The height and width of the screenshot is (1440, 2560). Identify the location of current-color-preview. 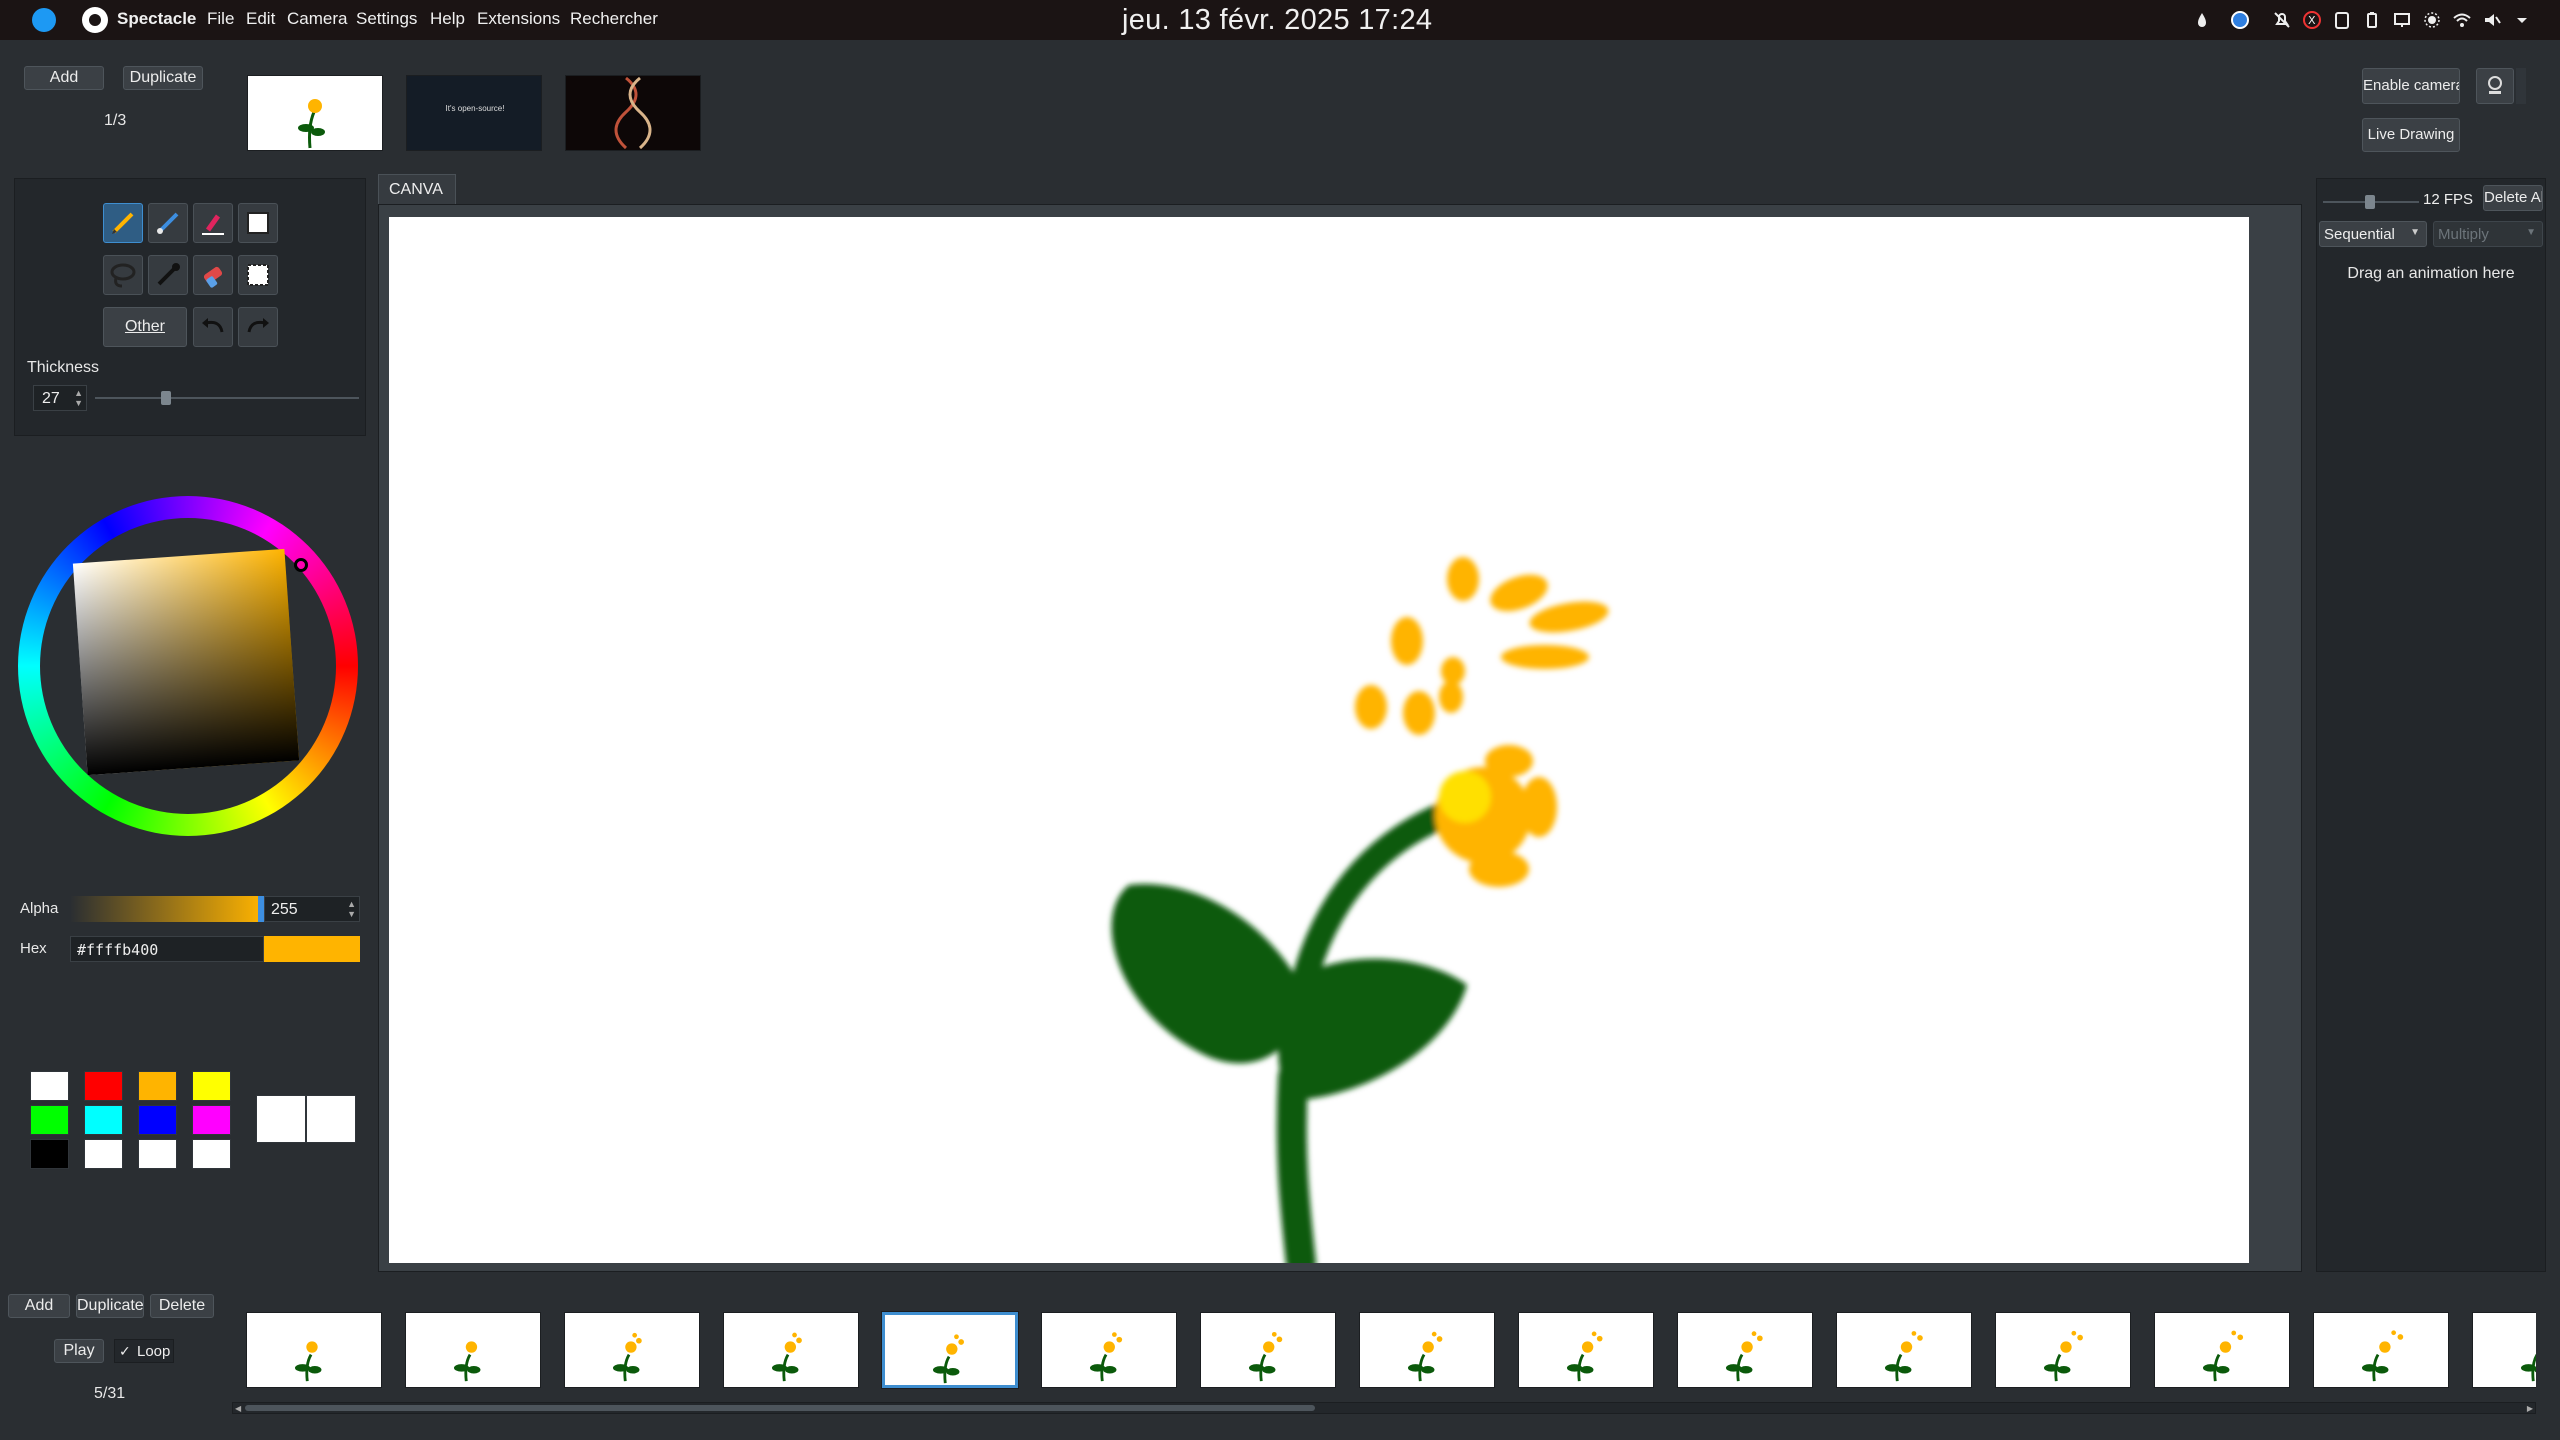
(312, 949).